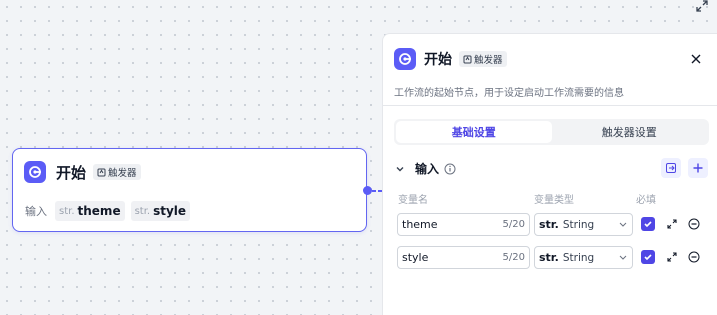 This screenshot has height=315, width=717. I want to click on panel-header: 开始 触发器, so click(450, 59).